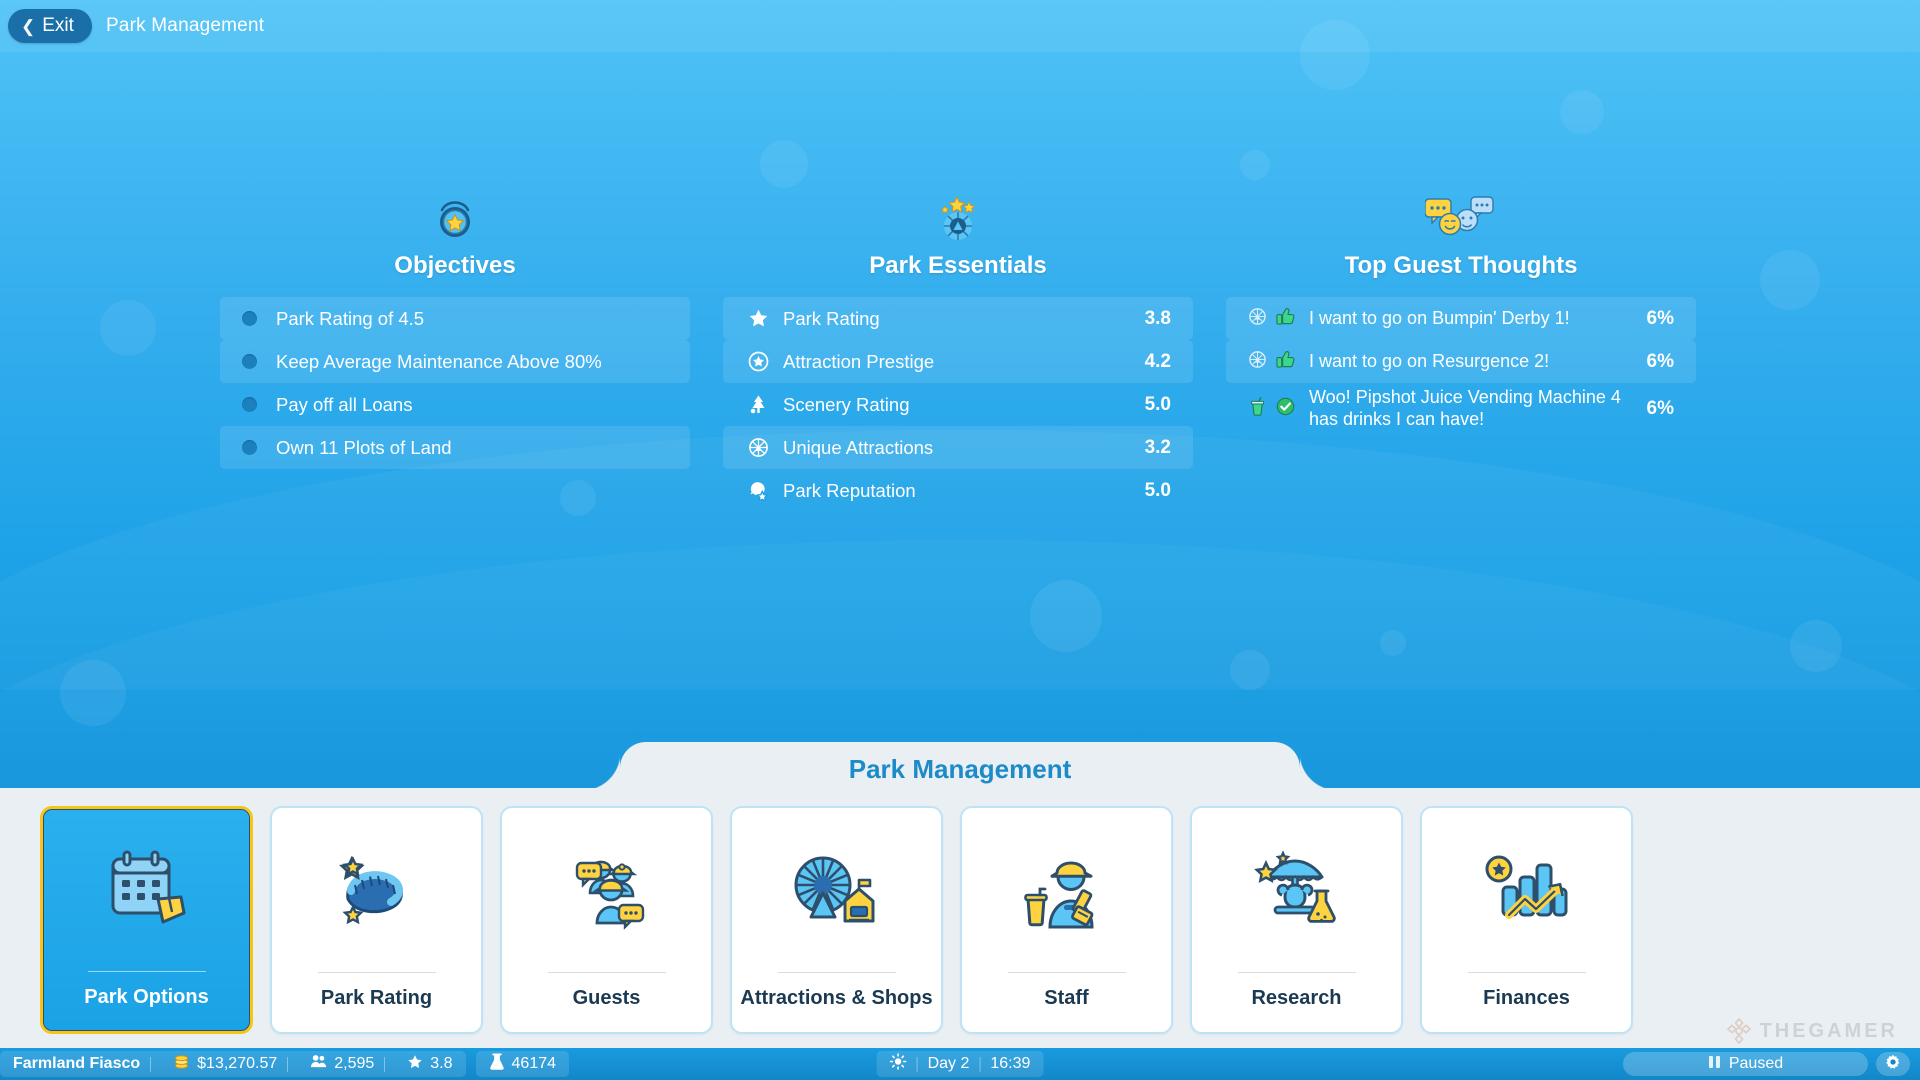 The image size is (1920, 1080). I want to click on guest-thought-item: I want to go on Resurgence 2! 6%, so click(1461, 361).